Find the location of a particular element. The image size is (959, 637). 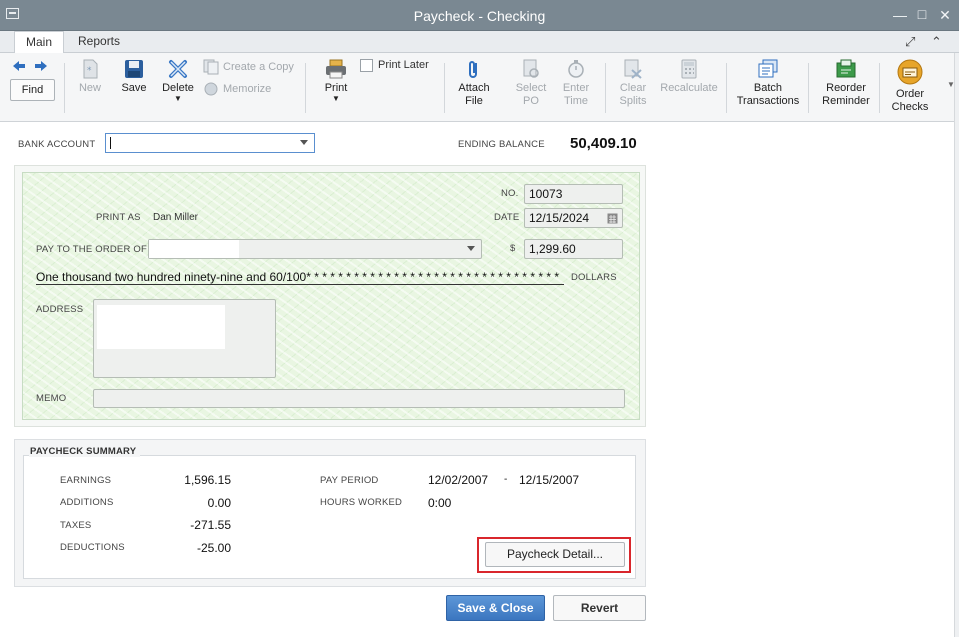

create-copy-button: Create a Copy is located at coordinates (251, 67).